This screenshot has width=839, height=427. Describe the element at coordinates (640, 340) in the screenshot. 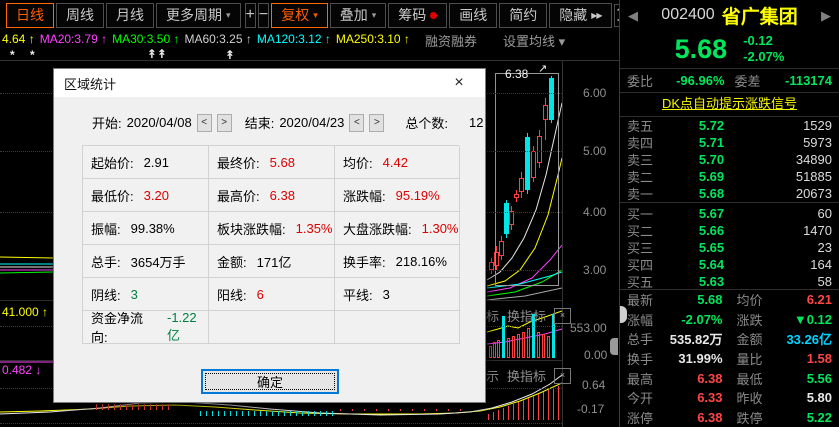

I see `stat-label: 总手` at that location.